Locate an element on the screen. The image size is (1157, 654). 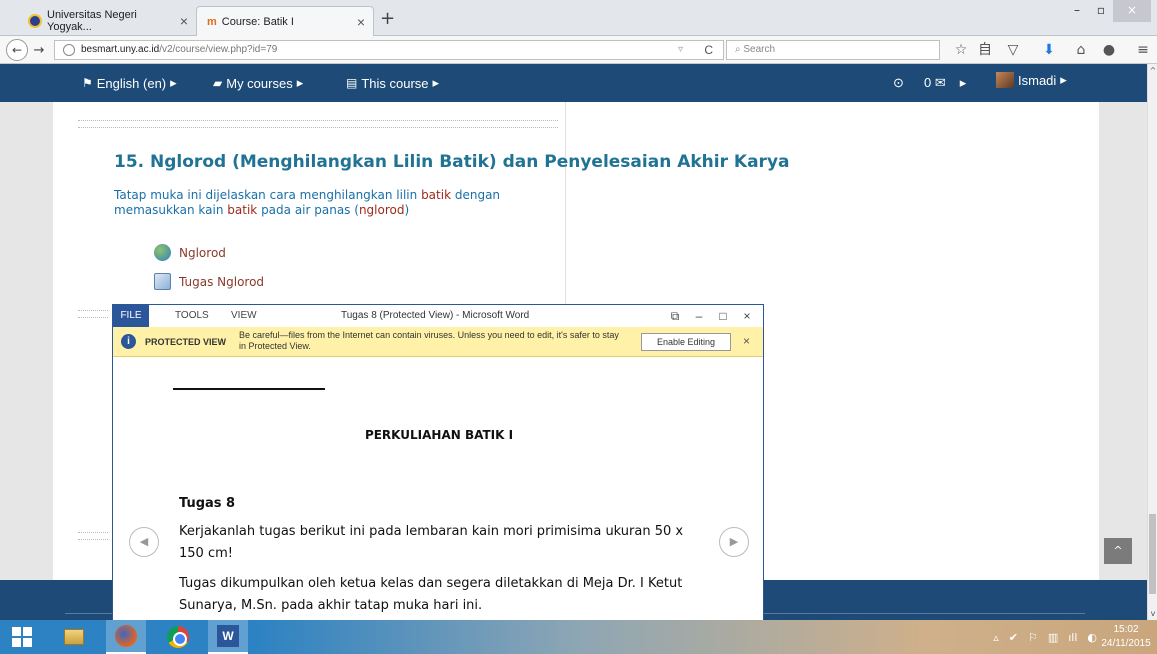
protected-bar-close-icon: × is located at coordinates (746, 341).